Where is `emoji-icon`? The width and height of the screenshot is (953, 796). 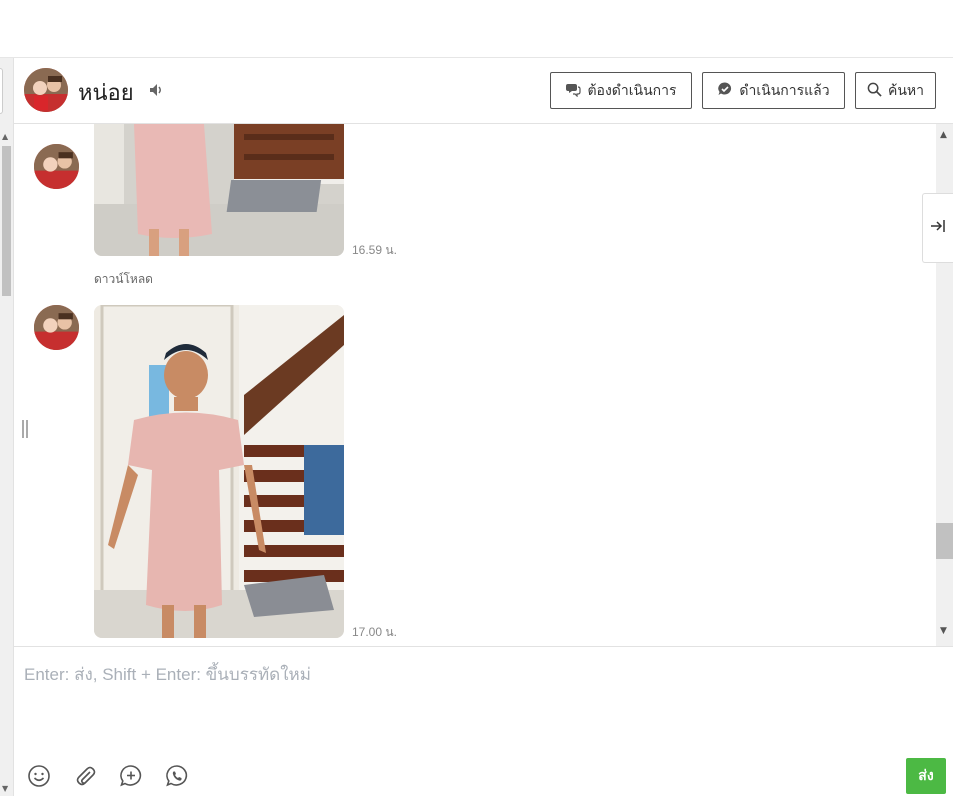
emoji-icon is located at coordinates (39, 776).